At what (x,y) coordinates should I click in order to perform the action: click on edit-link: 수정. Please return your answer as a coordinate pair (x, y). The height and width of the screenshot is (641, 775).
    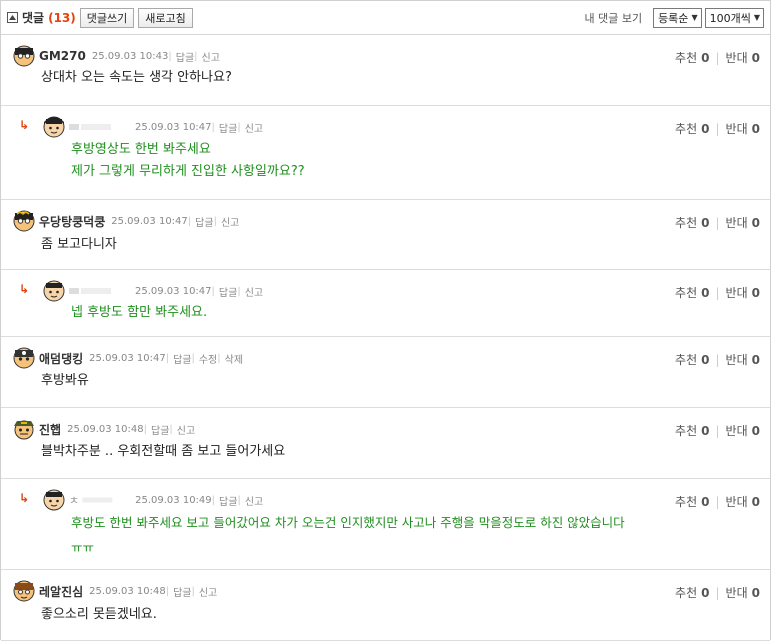
    Looking at the image, I should click on (208, 358).